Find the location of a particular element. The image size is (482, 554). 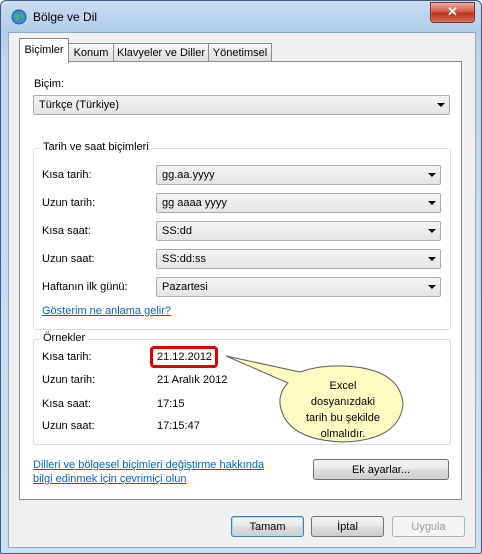

online-info-link-line2: bilgi edinmek için çevrimiçi olun is located at coordinates (109, 479).